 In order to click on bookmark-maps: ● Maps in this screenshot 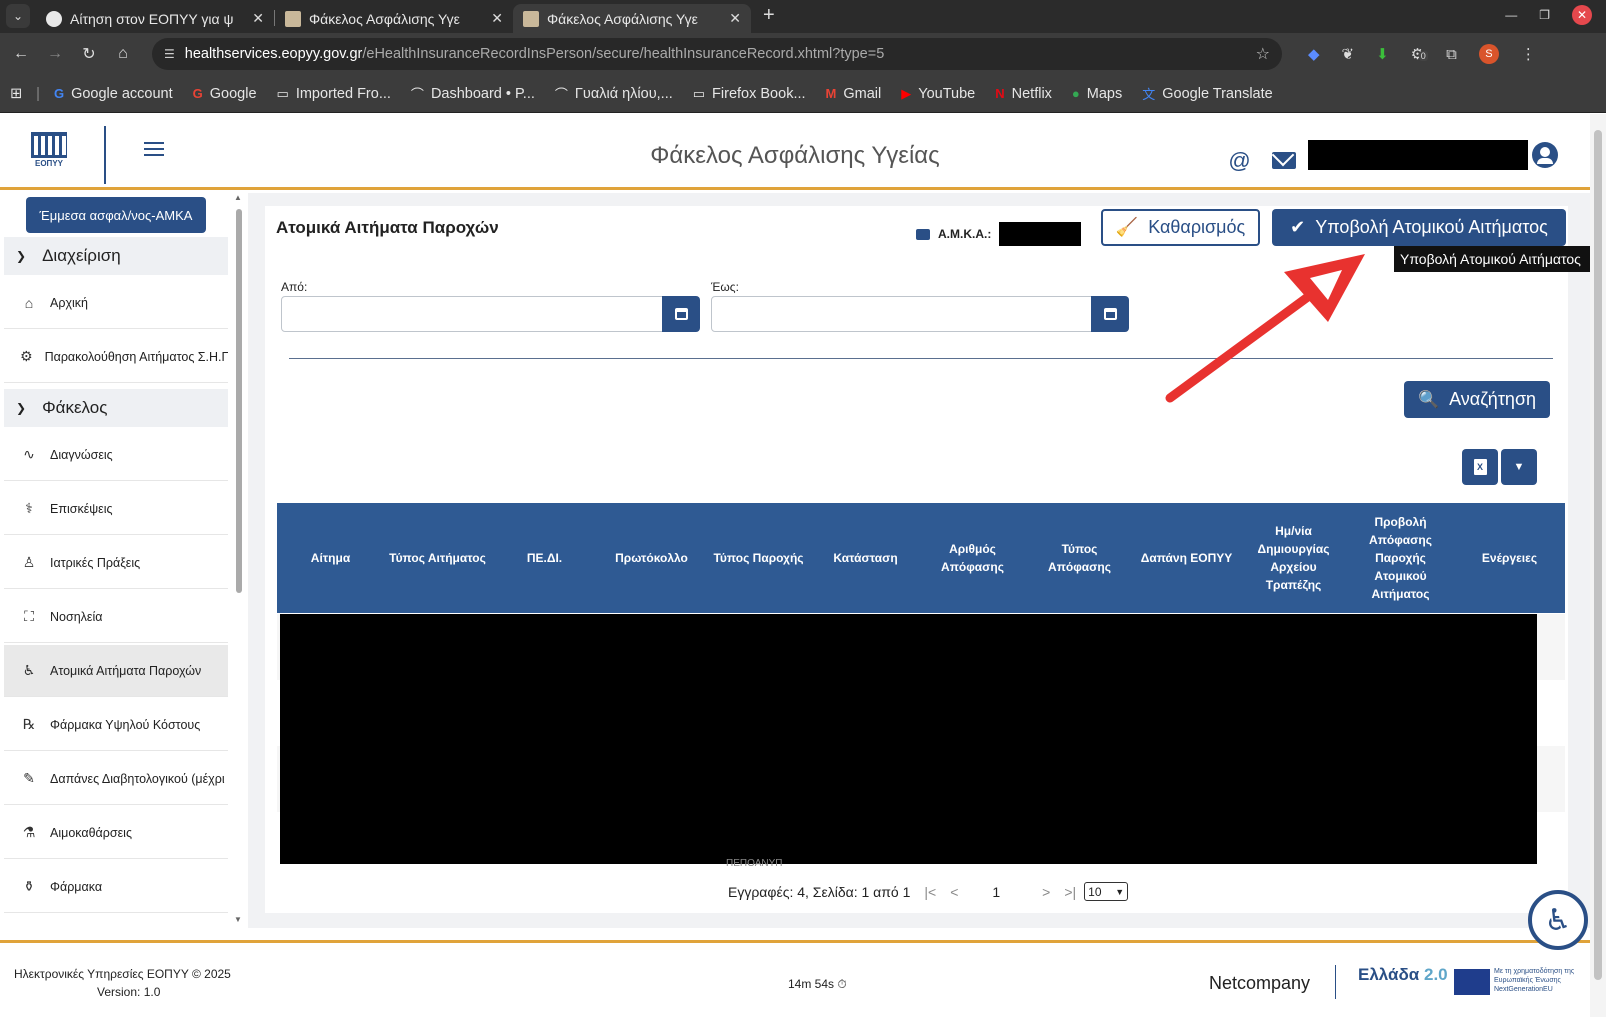, I will do `click(1097, 94)`.